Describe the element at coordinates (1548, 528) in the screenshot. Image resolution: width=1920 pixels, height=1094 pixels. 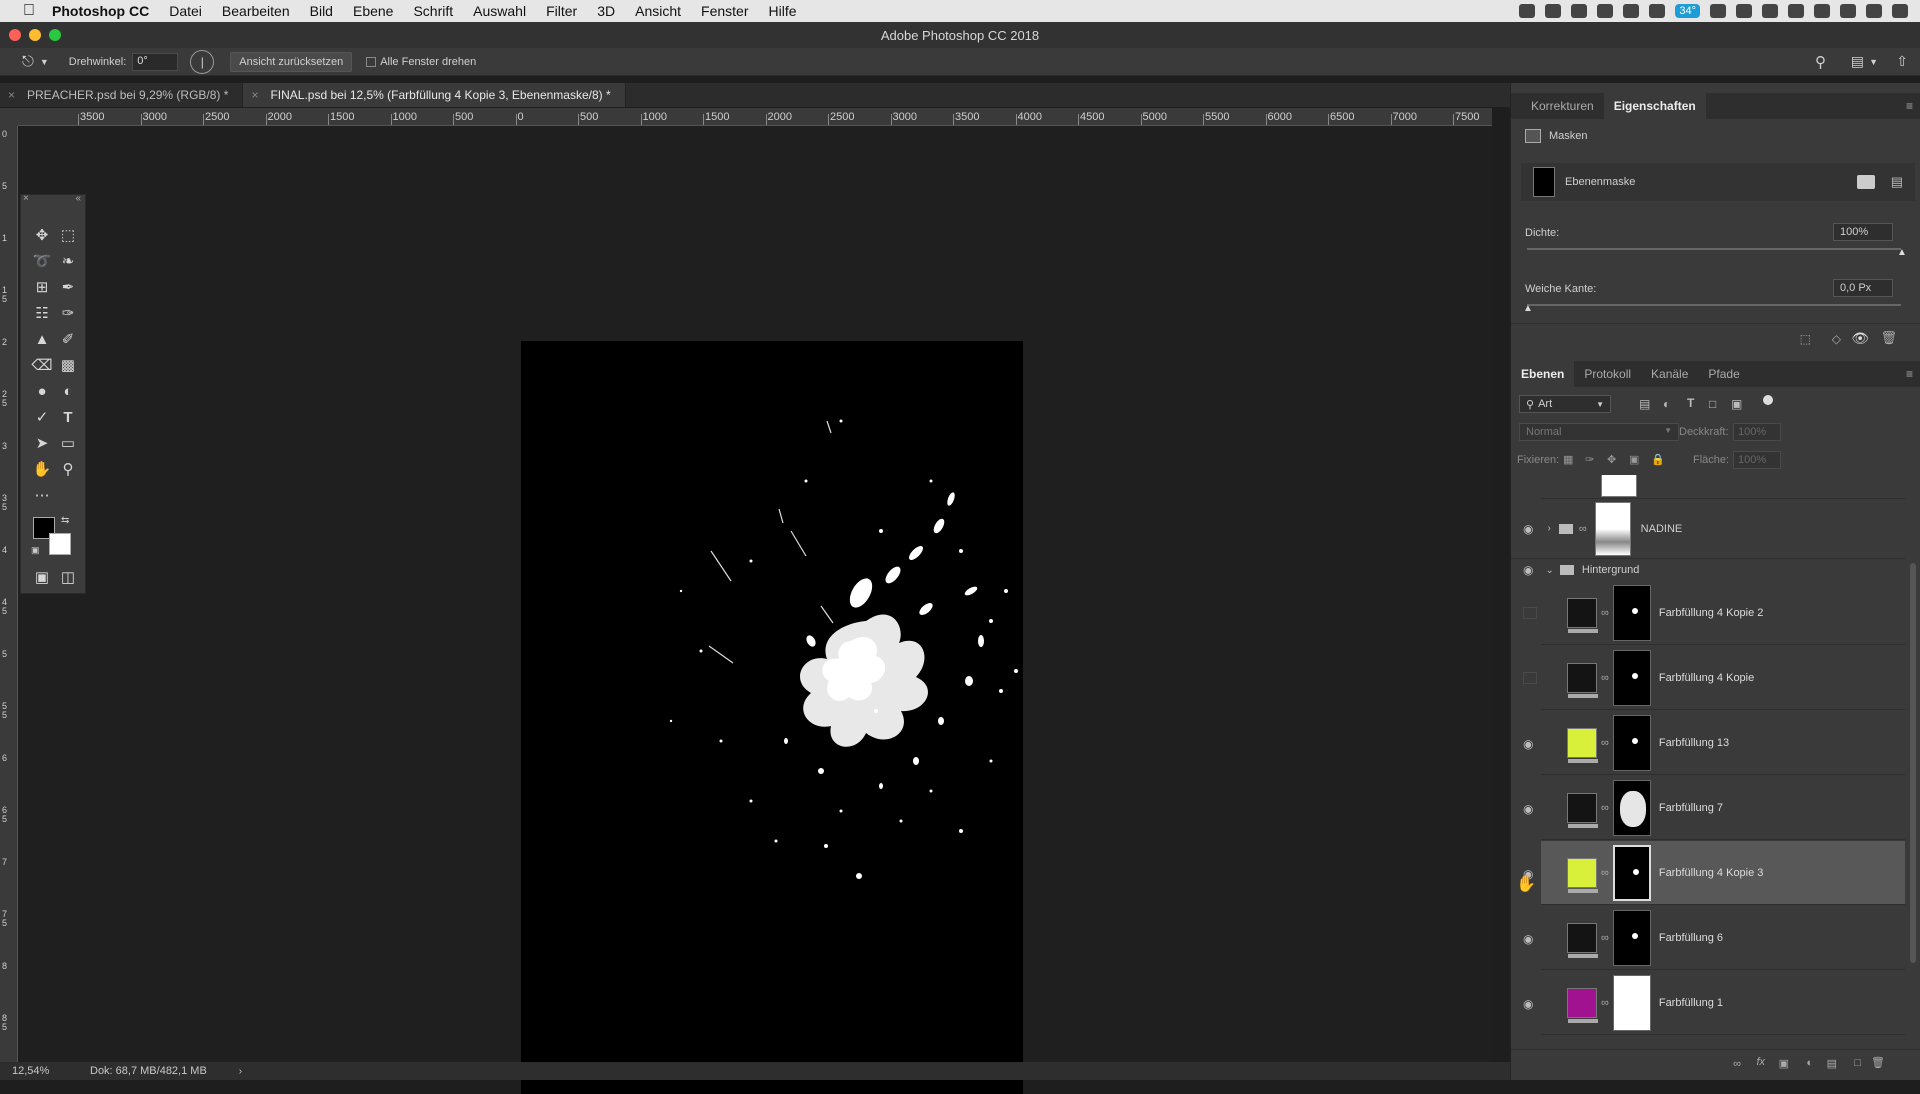
I see `chevron-right-icon: ›` at that location.